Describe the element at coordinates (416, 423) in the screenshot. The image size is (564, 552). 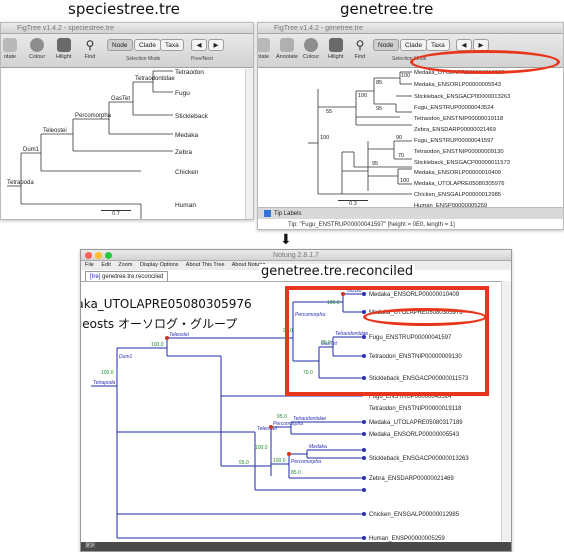
I see `tip-label: Medaka_UTOLAPRE05080317189` at that location.